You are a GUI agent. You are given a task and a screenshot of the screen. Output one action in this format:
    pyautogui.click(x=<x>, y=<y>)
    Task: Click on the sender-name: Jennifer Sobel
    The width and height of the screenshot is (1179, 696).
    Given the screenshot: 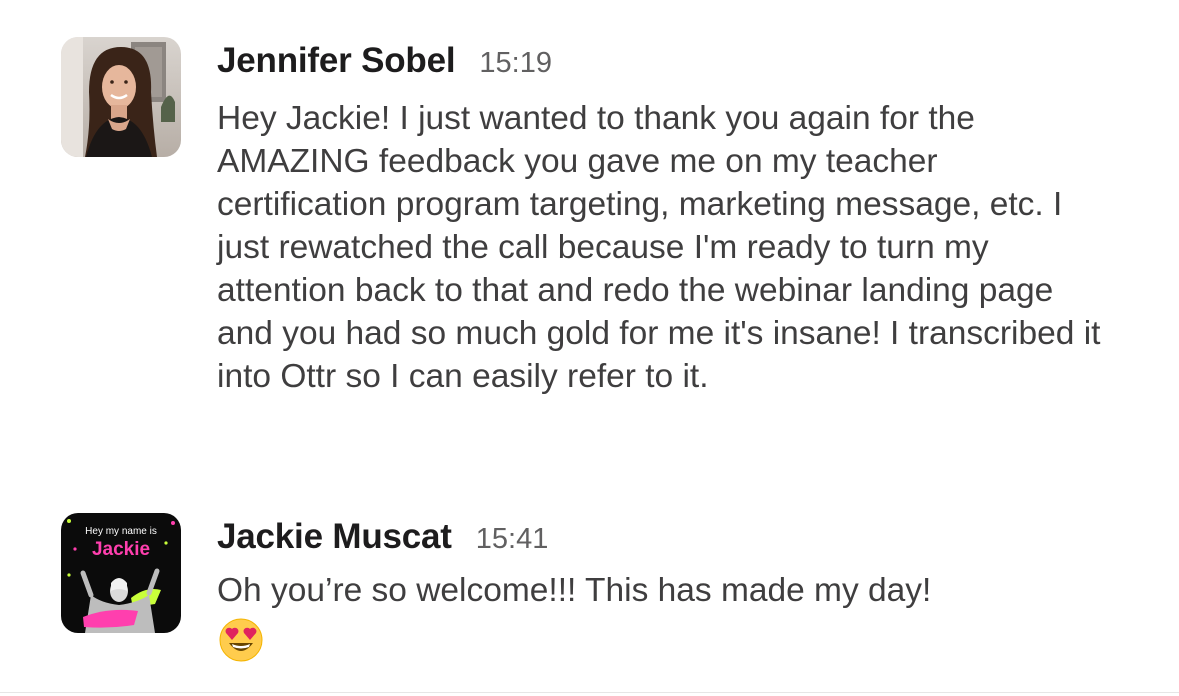 What is the action you would take?
    pyautogui.click(x=336, y=61)
    